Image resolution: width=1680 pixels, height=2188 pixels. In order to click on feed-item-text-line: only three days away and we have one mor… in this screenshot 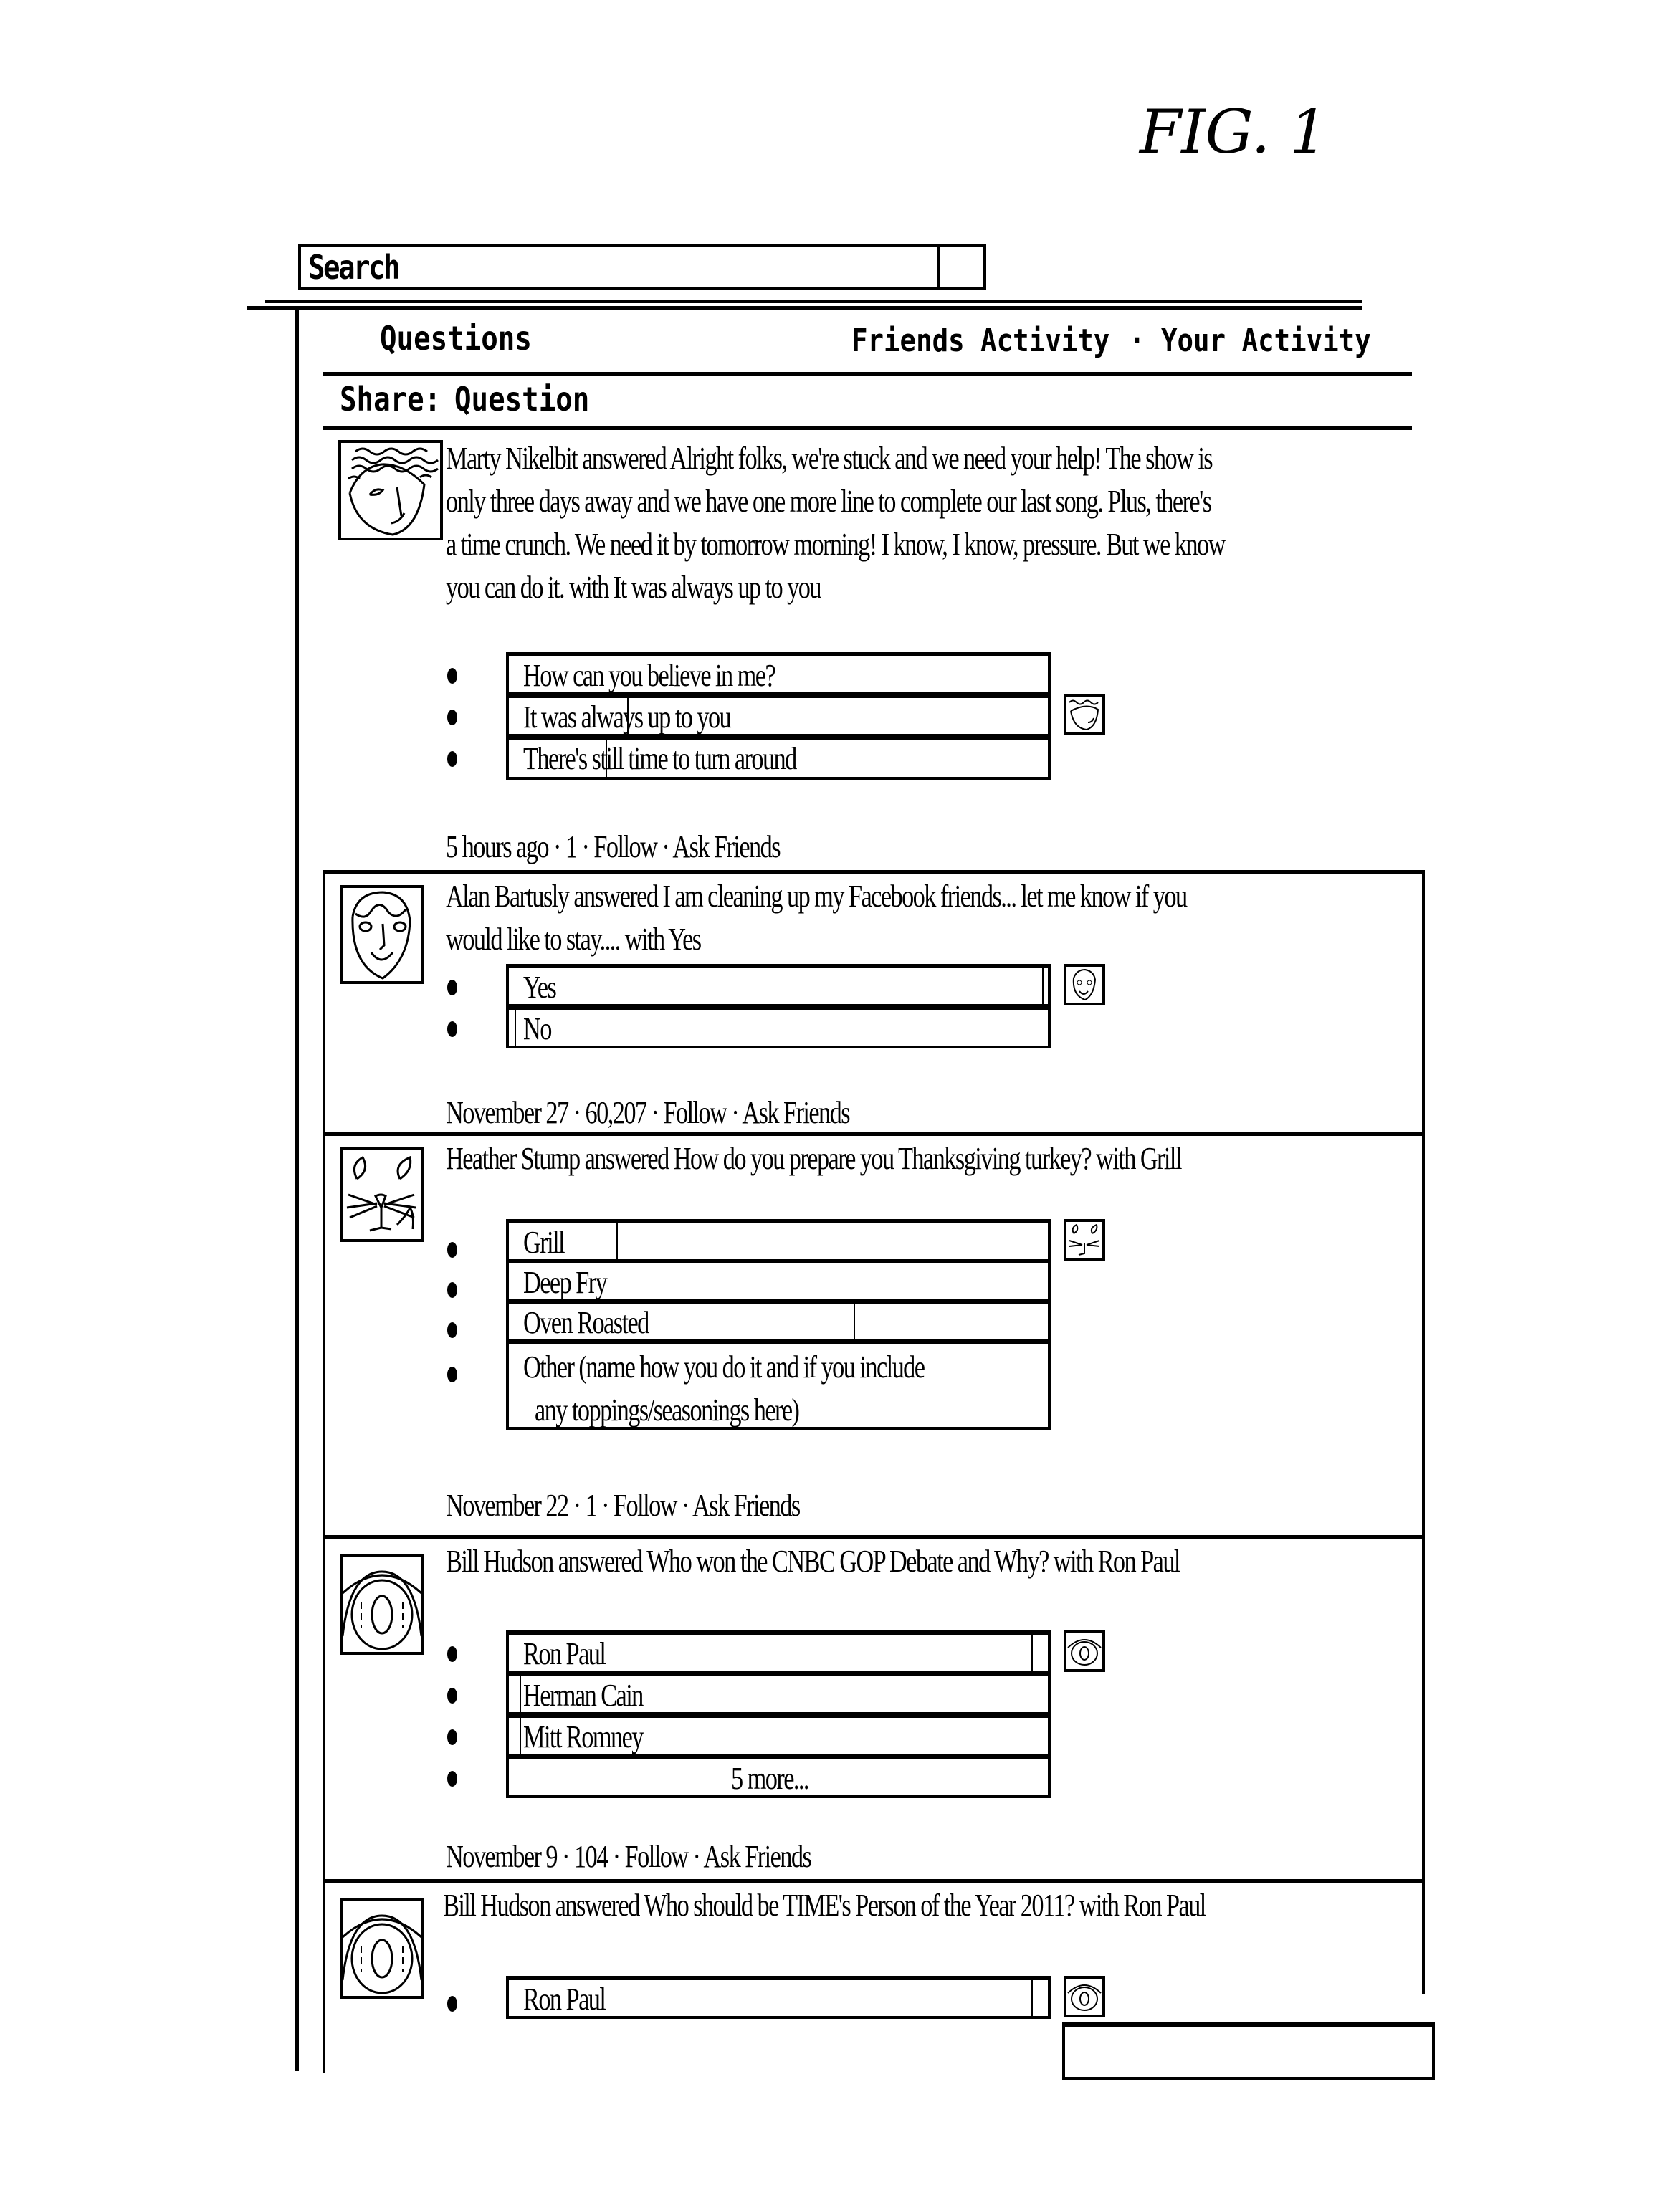, I will do `click(829, 502)`.